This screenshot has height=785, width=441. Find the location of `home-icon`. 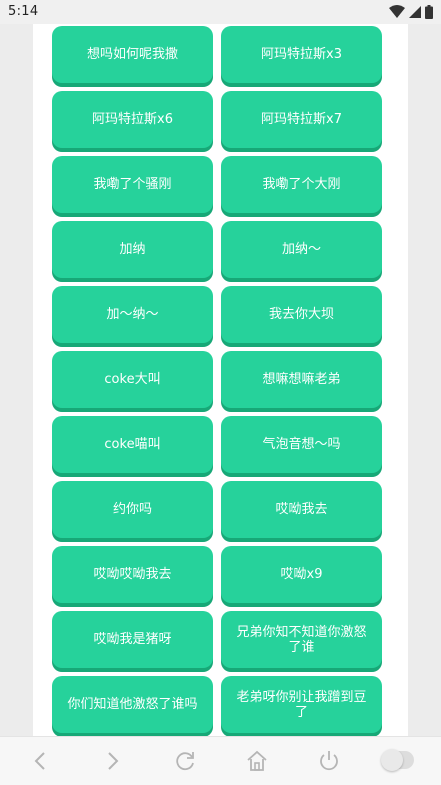

home-icon is located at coordinates (257, 761).